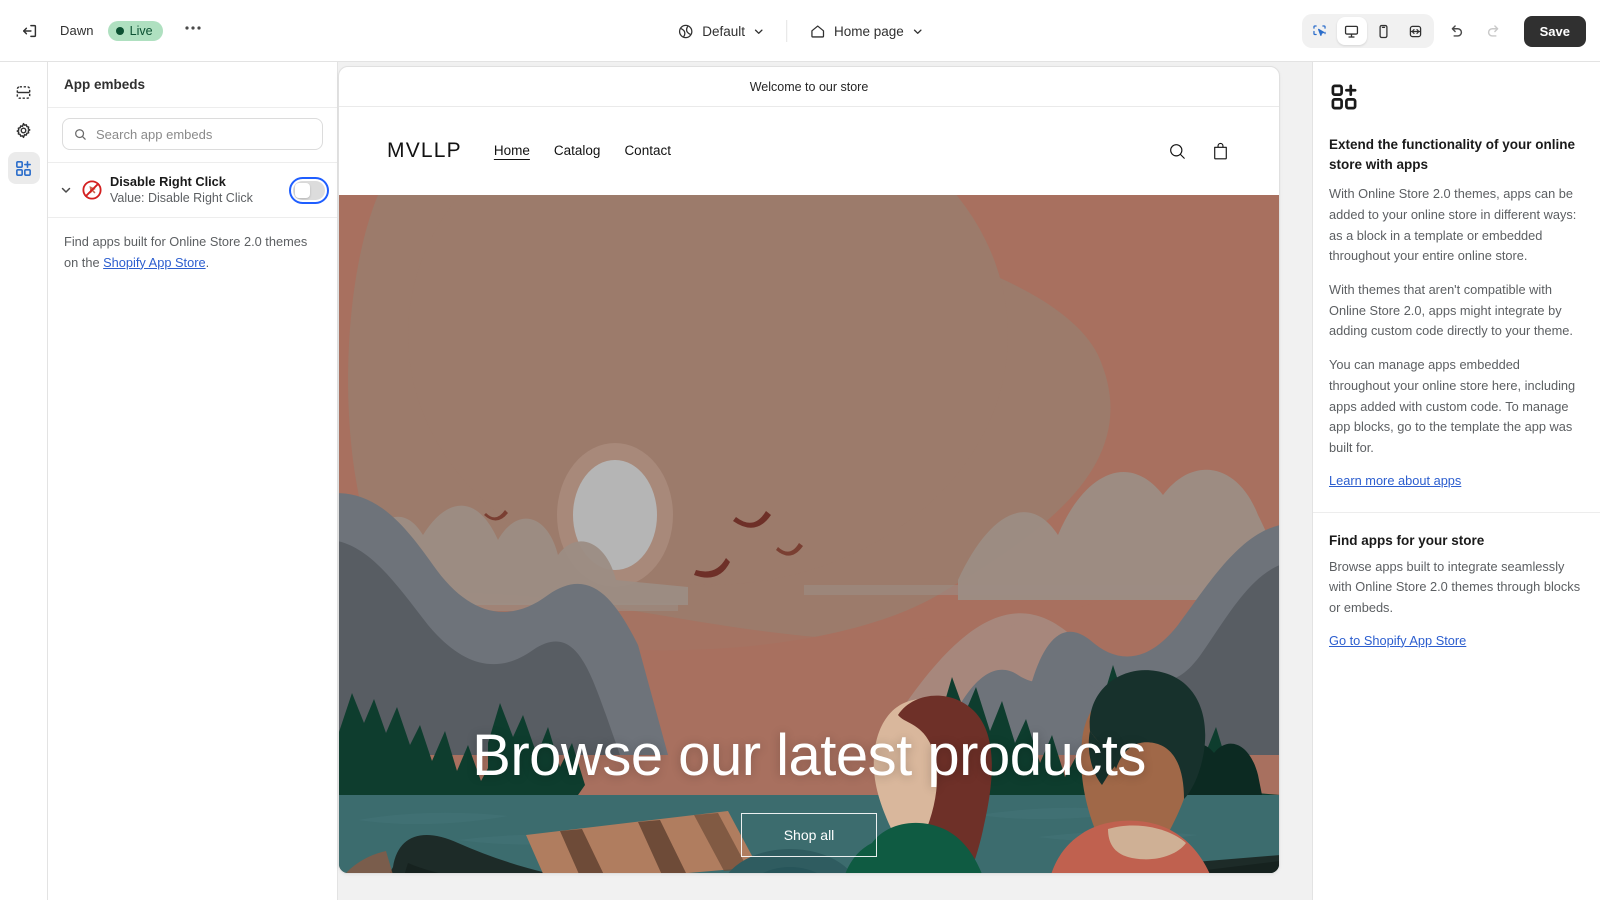 The height and width of the screenshot is (900, 1600). What do you see at coordinates (1177, 151) in the screenshot?
I see `store-search-icon` at bounding box center [1177, 151].